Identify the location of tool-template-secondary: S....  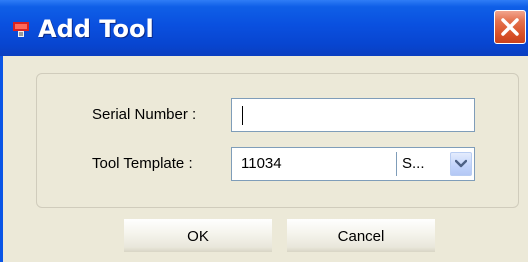
(413, 163).